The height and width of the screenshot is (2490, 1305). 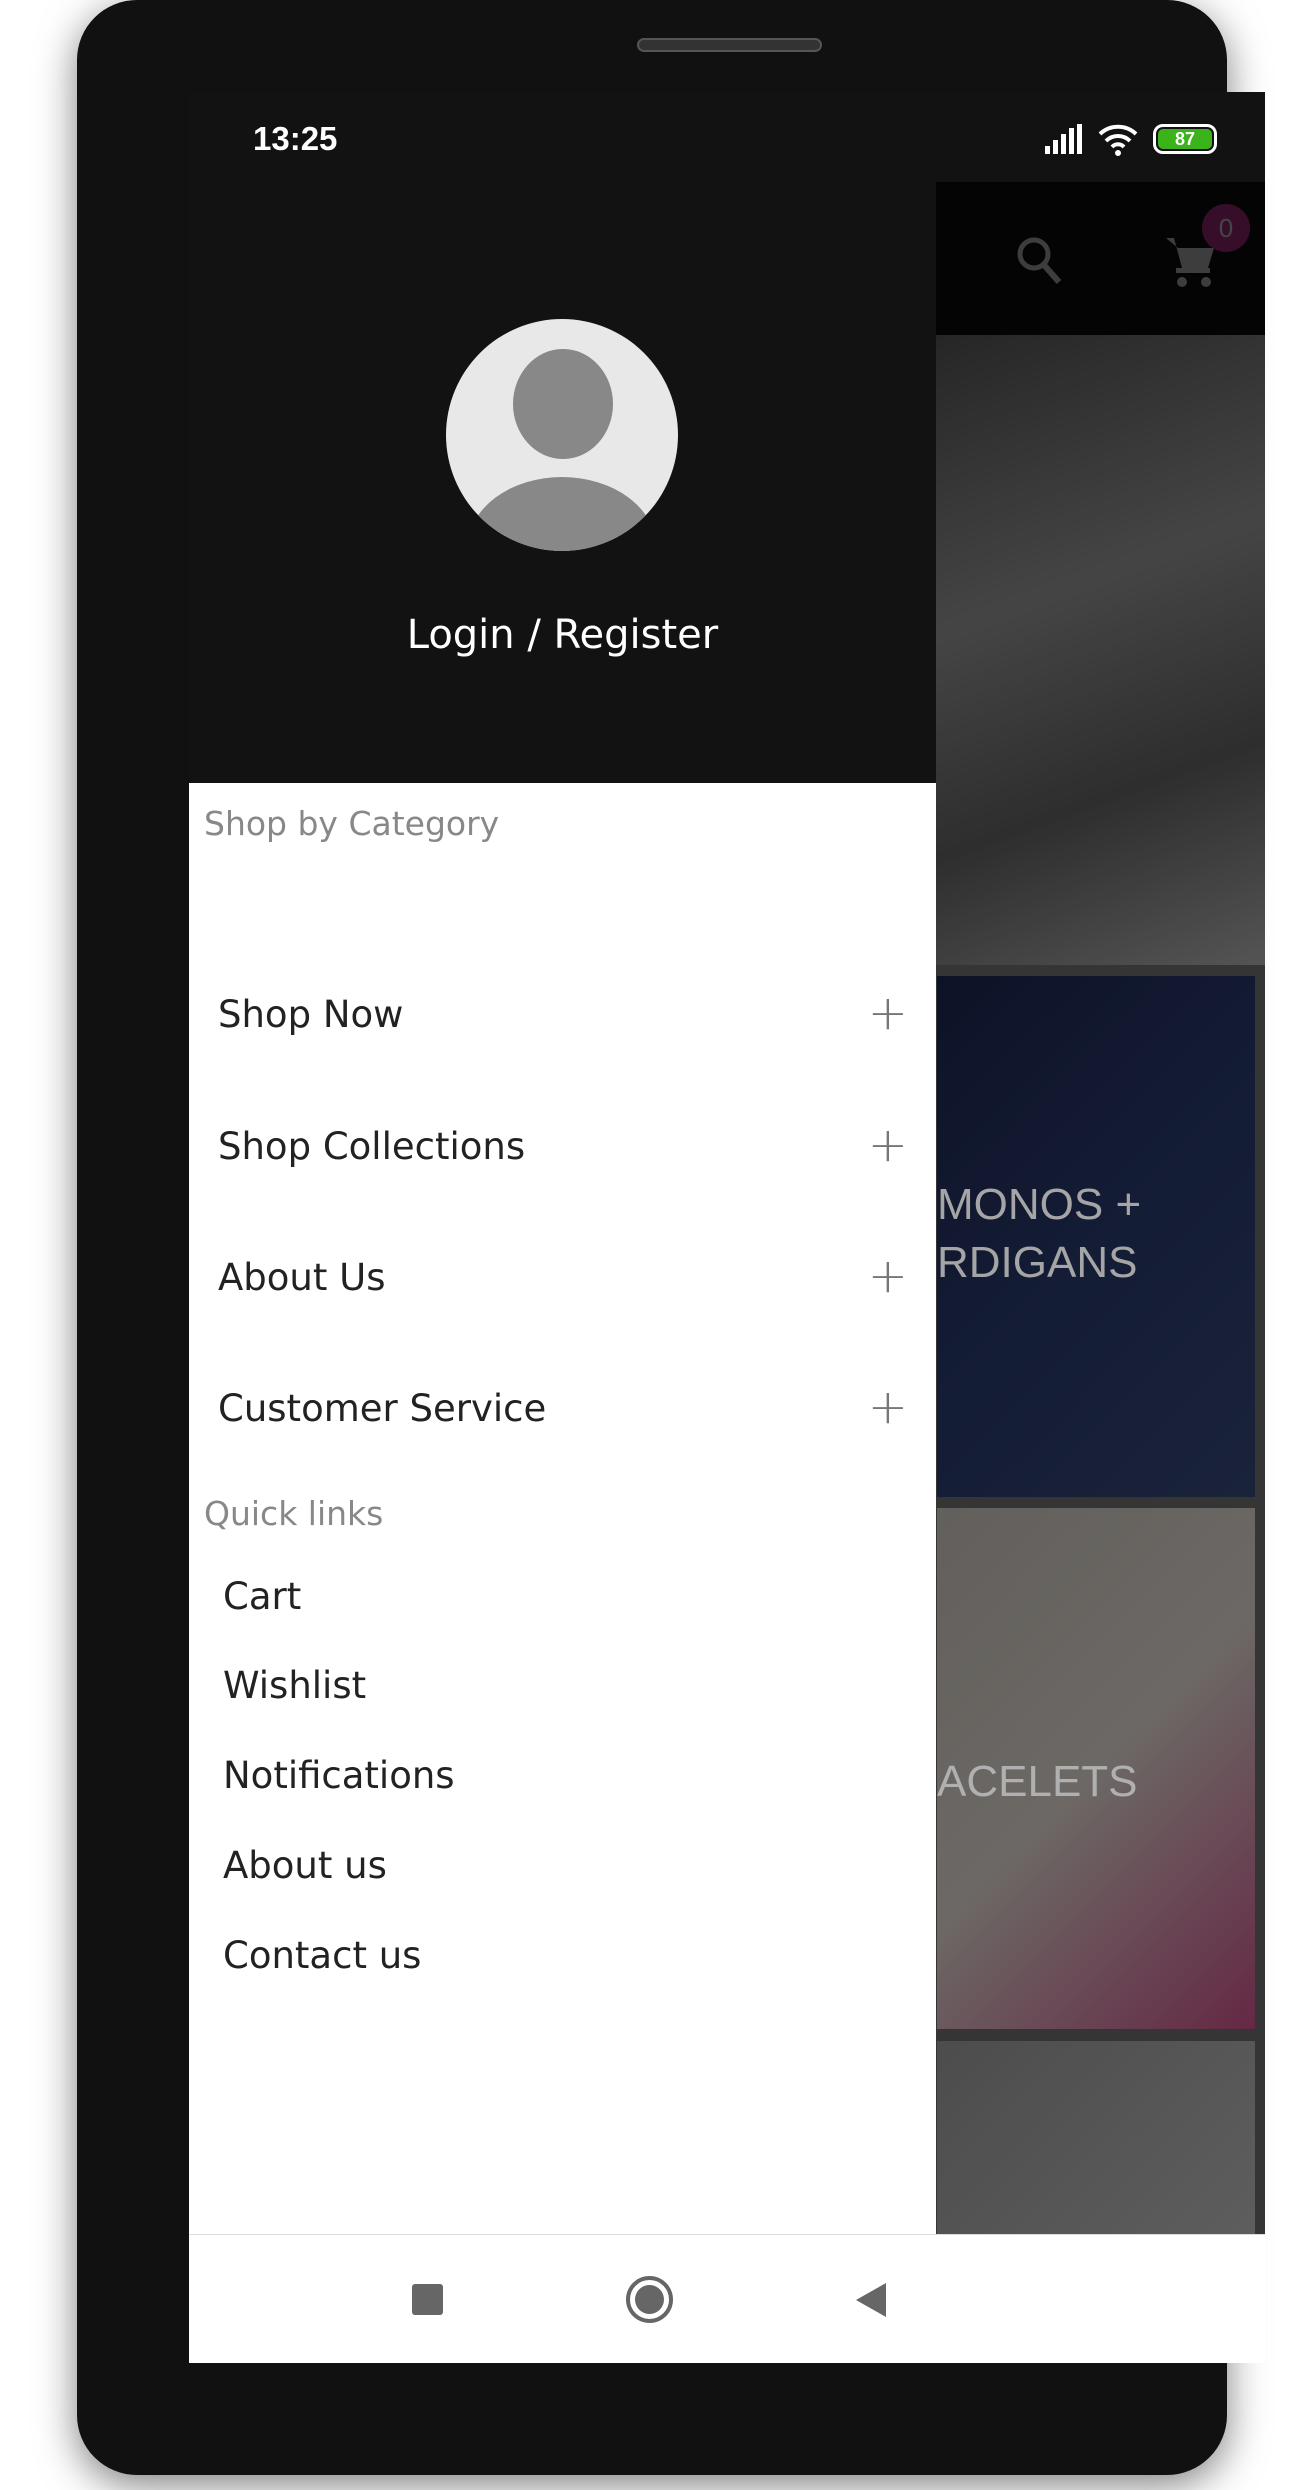 What do you see at coordinates (322, 1955) in the screenshot?
I see `quick-link-contact-us: Contact us` at bounding box center [322, 1955].